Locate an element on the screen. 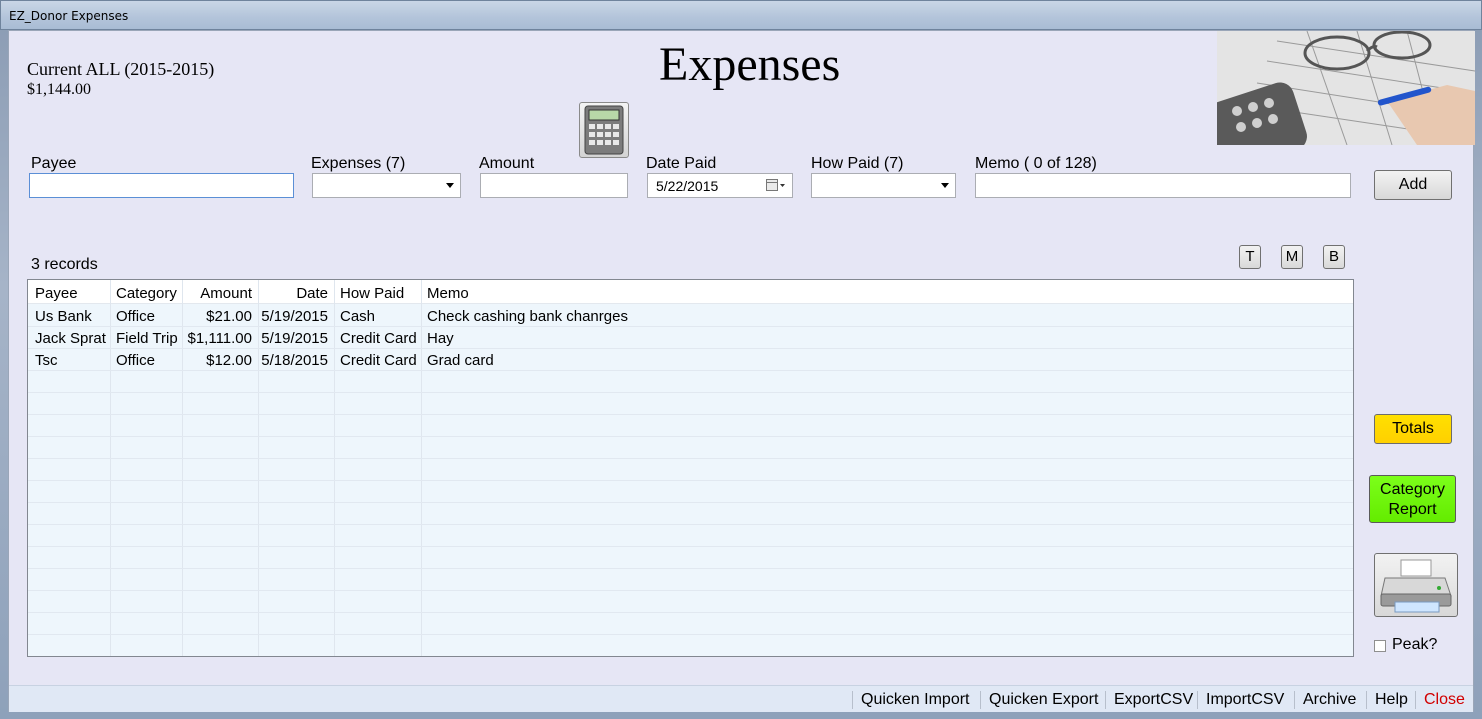  quicken-import-link: Quicken Import is located at coordinates (910, 700).